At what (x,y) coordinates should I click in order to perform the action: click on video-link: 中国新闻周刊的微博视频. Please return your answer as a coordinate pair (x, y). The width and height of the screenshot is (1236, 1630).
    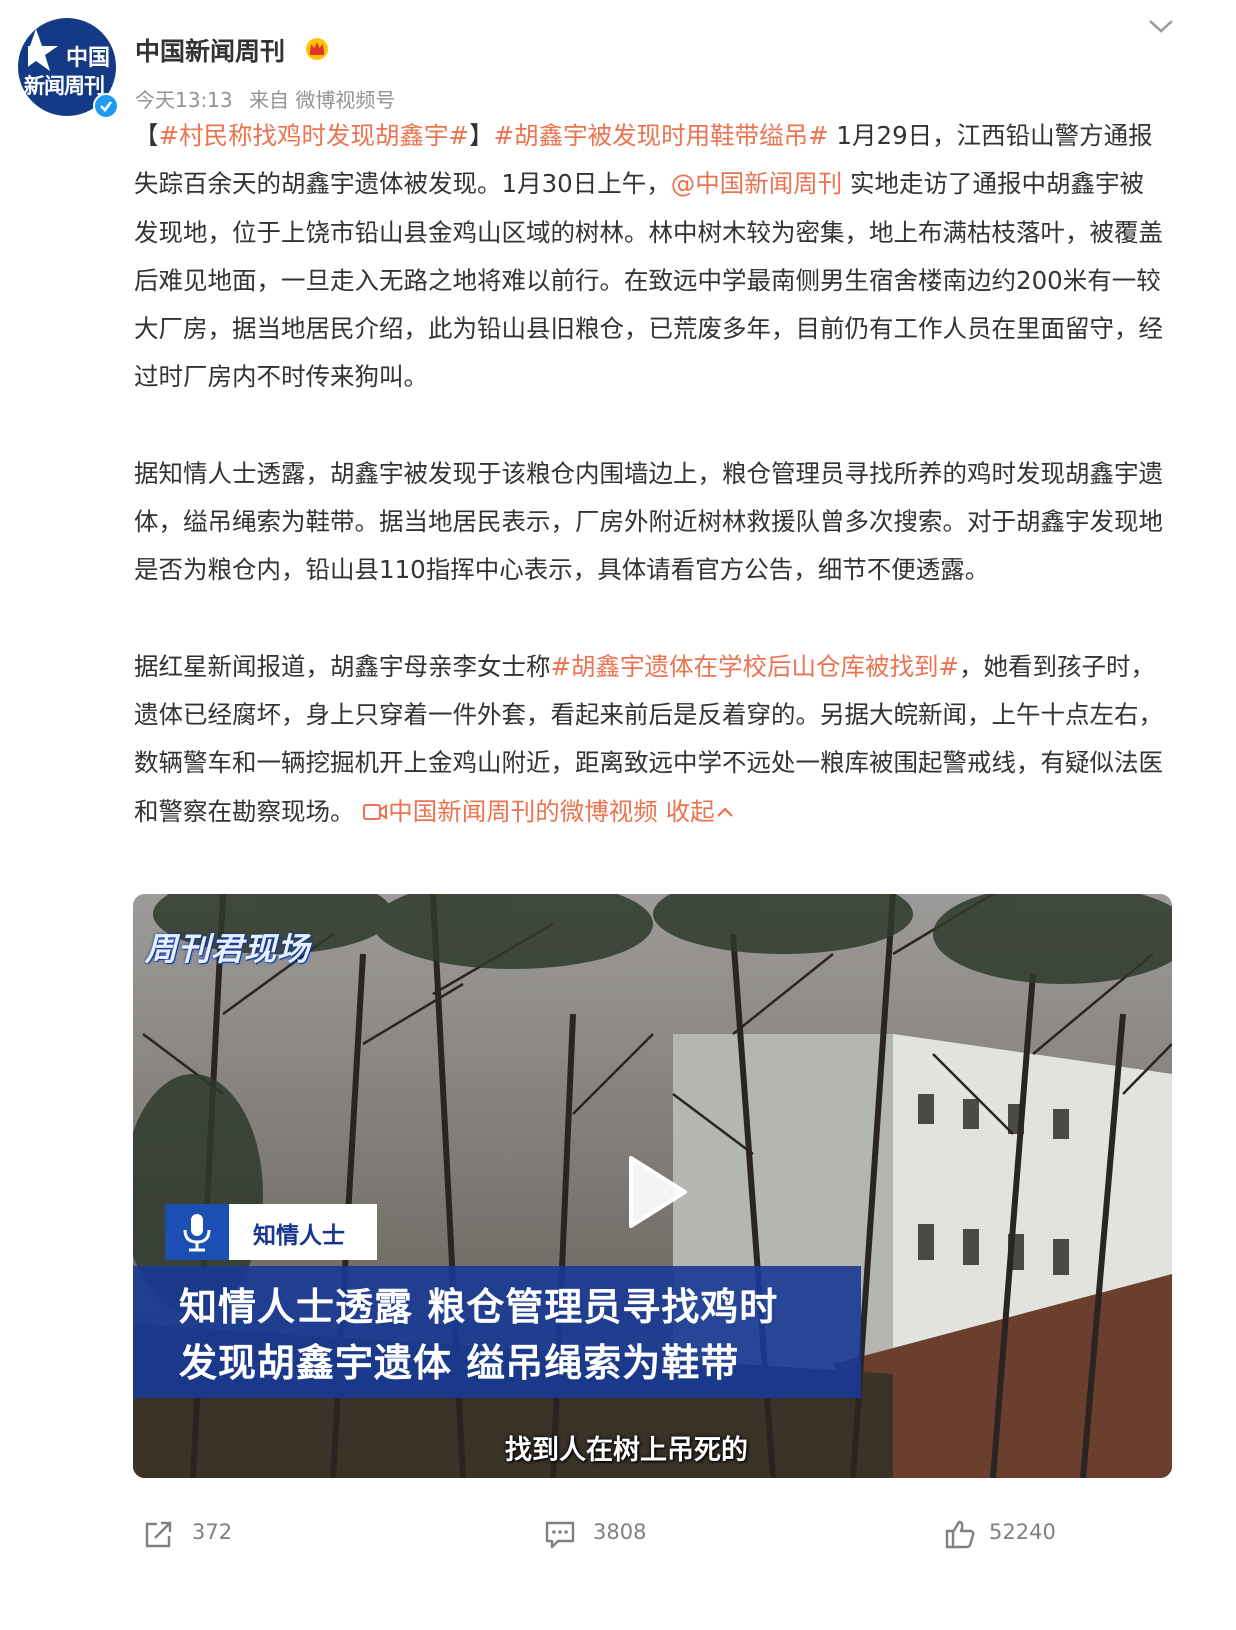
    Looking at the image, I should click on (510, 811).